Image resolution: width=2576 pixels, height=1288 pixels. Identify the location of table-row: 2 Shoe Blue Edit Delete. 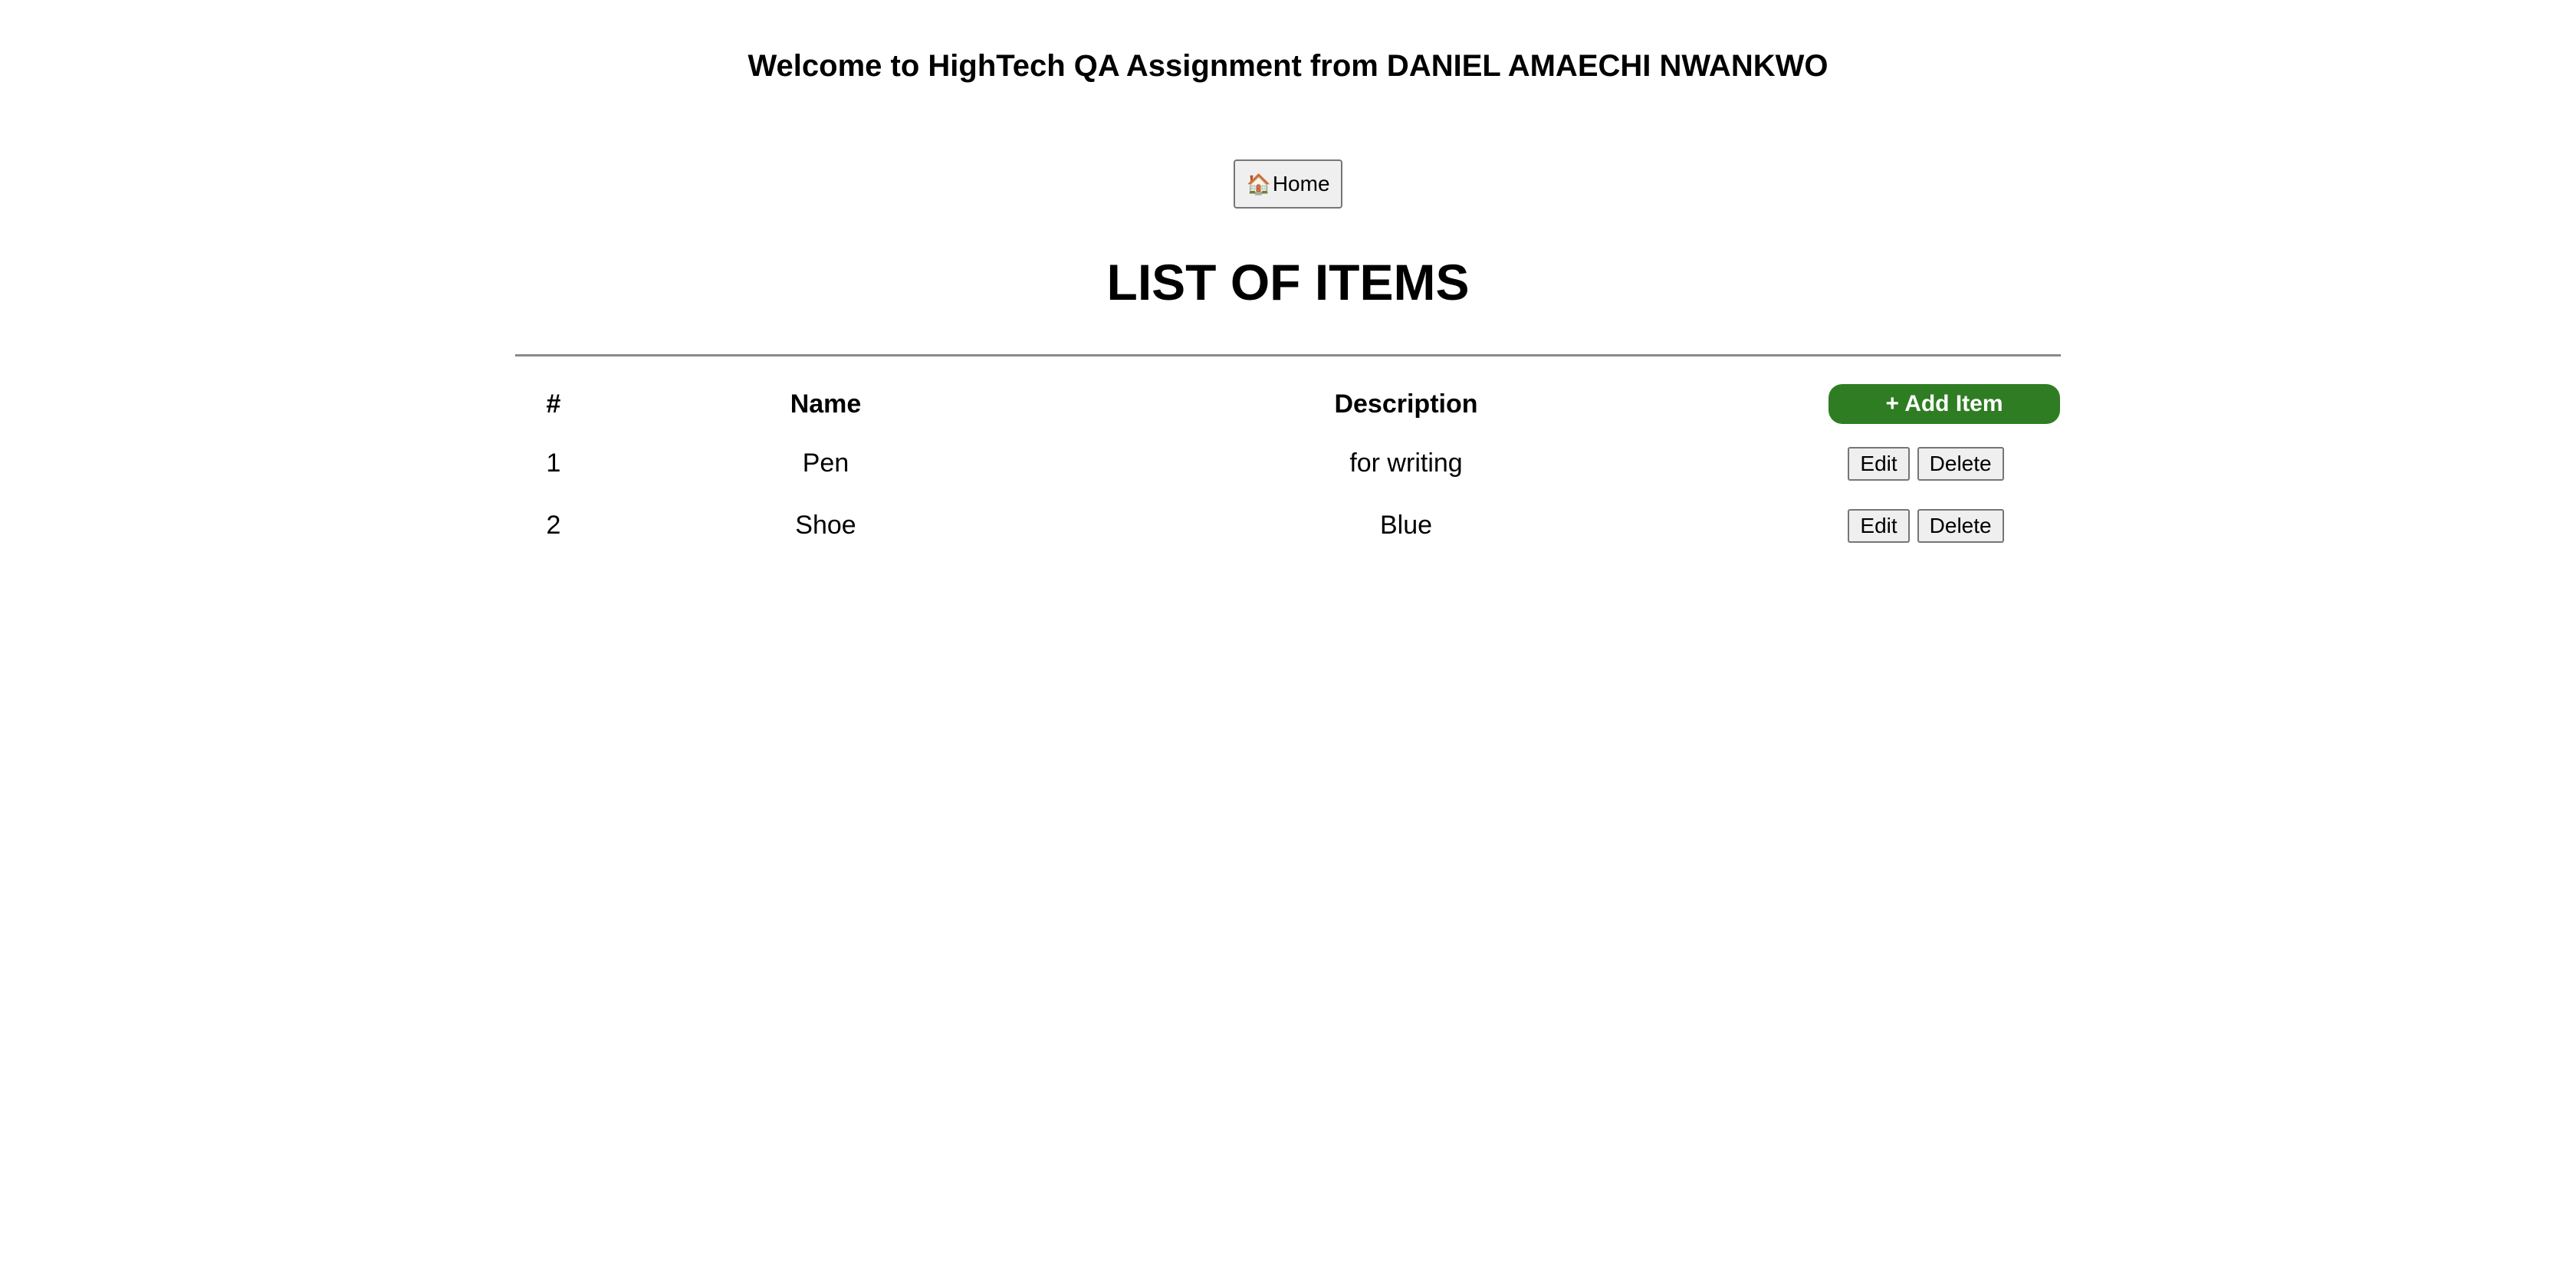
(1288, 526).